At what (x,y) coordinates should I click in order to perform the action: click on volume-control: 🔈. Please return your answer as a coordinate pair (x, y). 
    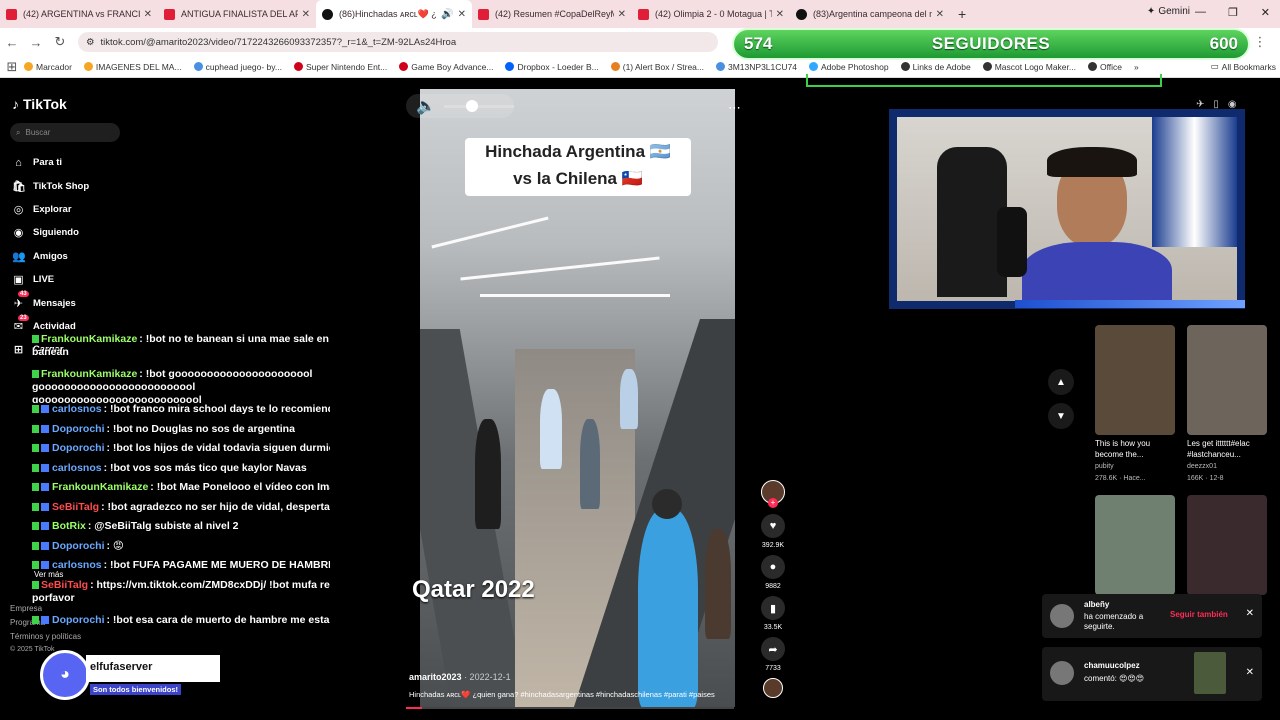
    Looking at the image, I should click on (460, 106).